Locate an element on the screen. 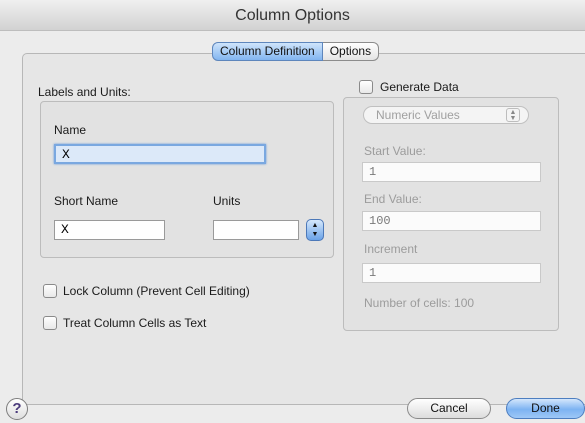 This screenshot has height=423, width=585. done-button: Done is located at coordinates (545, 408).